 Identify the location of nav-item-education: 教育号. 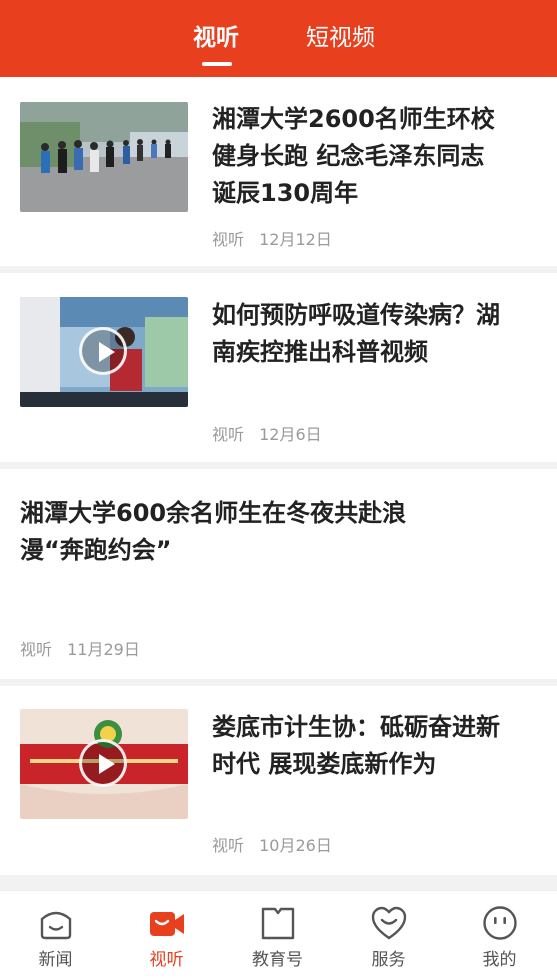
(277, 935).